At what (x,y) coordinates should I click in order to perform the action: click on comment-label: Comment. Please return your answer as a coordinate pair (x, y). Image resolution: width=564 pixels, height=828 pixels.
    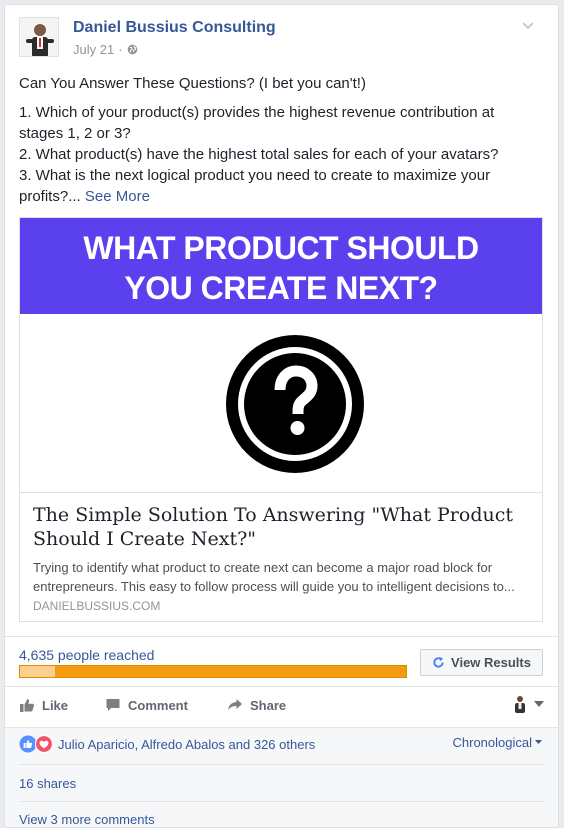
    Looking at the image, I should click on (158, 705).